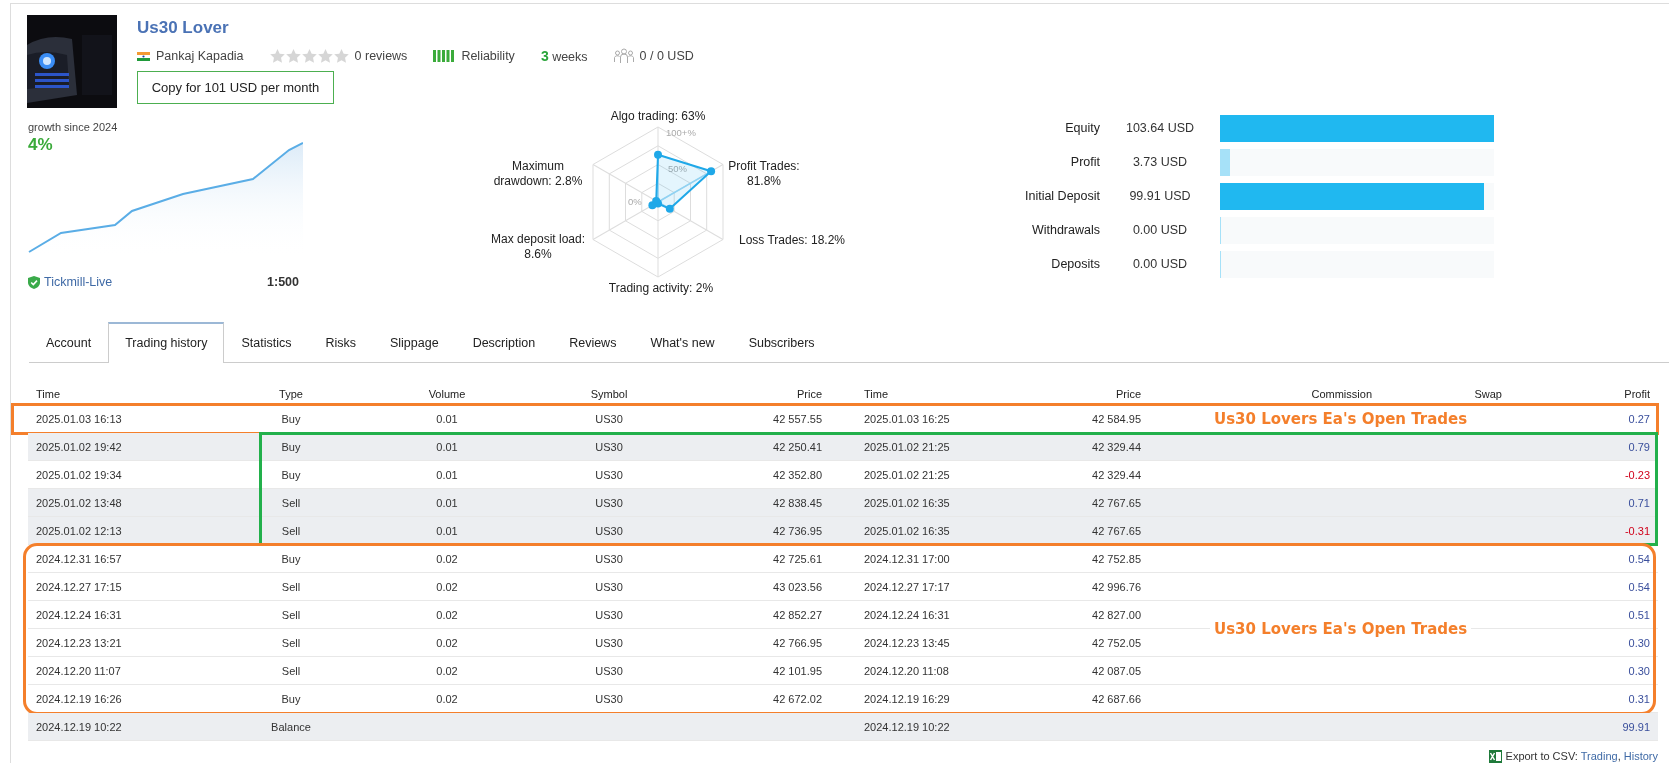 Image resolution: width=1669 pixels, height=765 pixels. What do you see at coordinates (1341, 629) in the screenshot?
I see `annotation-text: Us30 Lovers Ea's Open Trades` at bounding box center [1341, 629].